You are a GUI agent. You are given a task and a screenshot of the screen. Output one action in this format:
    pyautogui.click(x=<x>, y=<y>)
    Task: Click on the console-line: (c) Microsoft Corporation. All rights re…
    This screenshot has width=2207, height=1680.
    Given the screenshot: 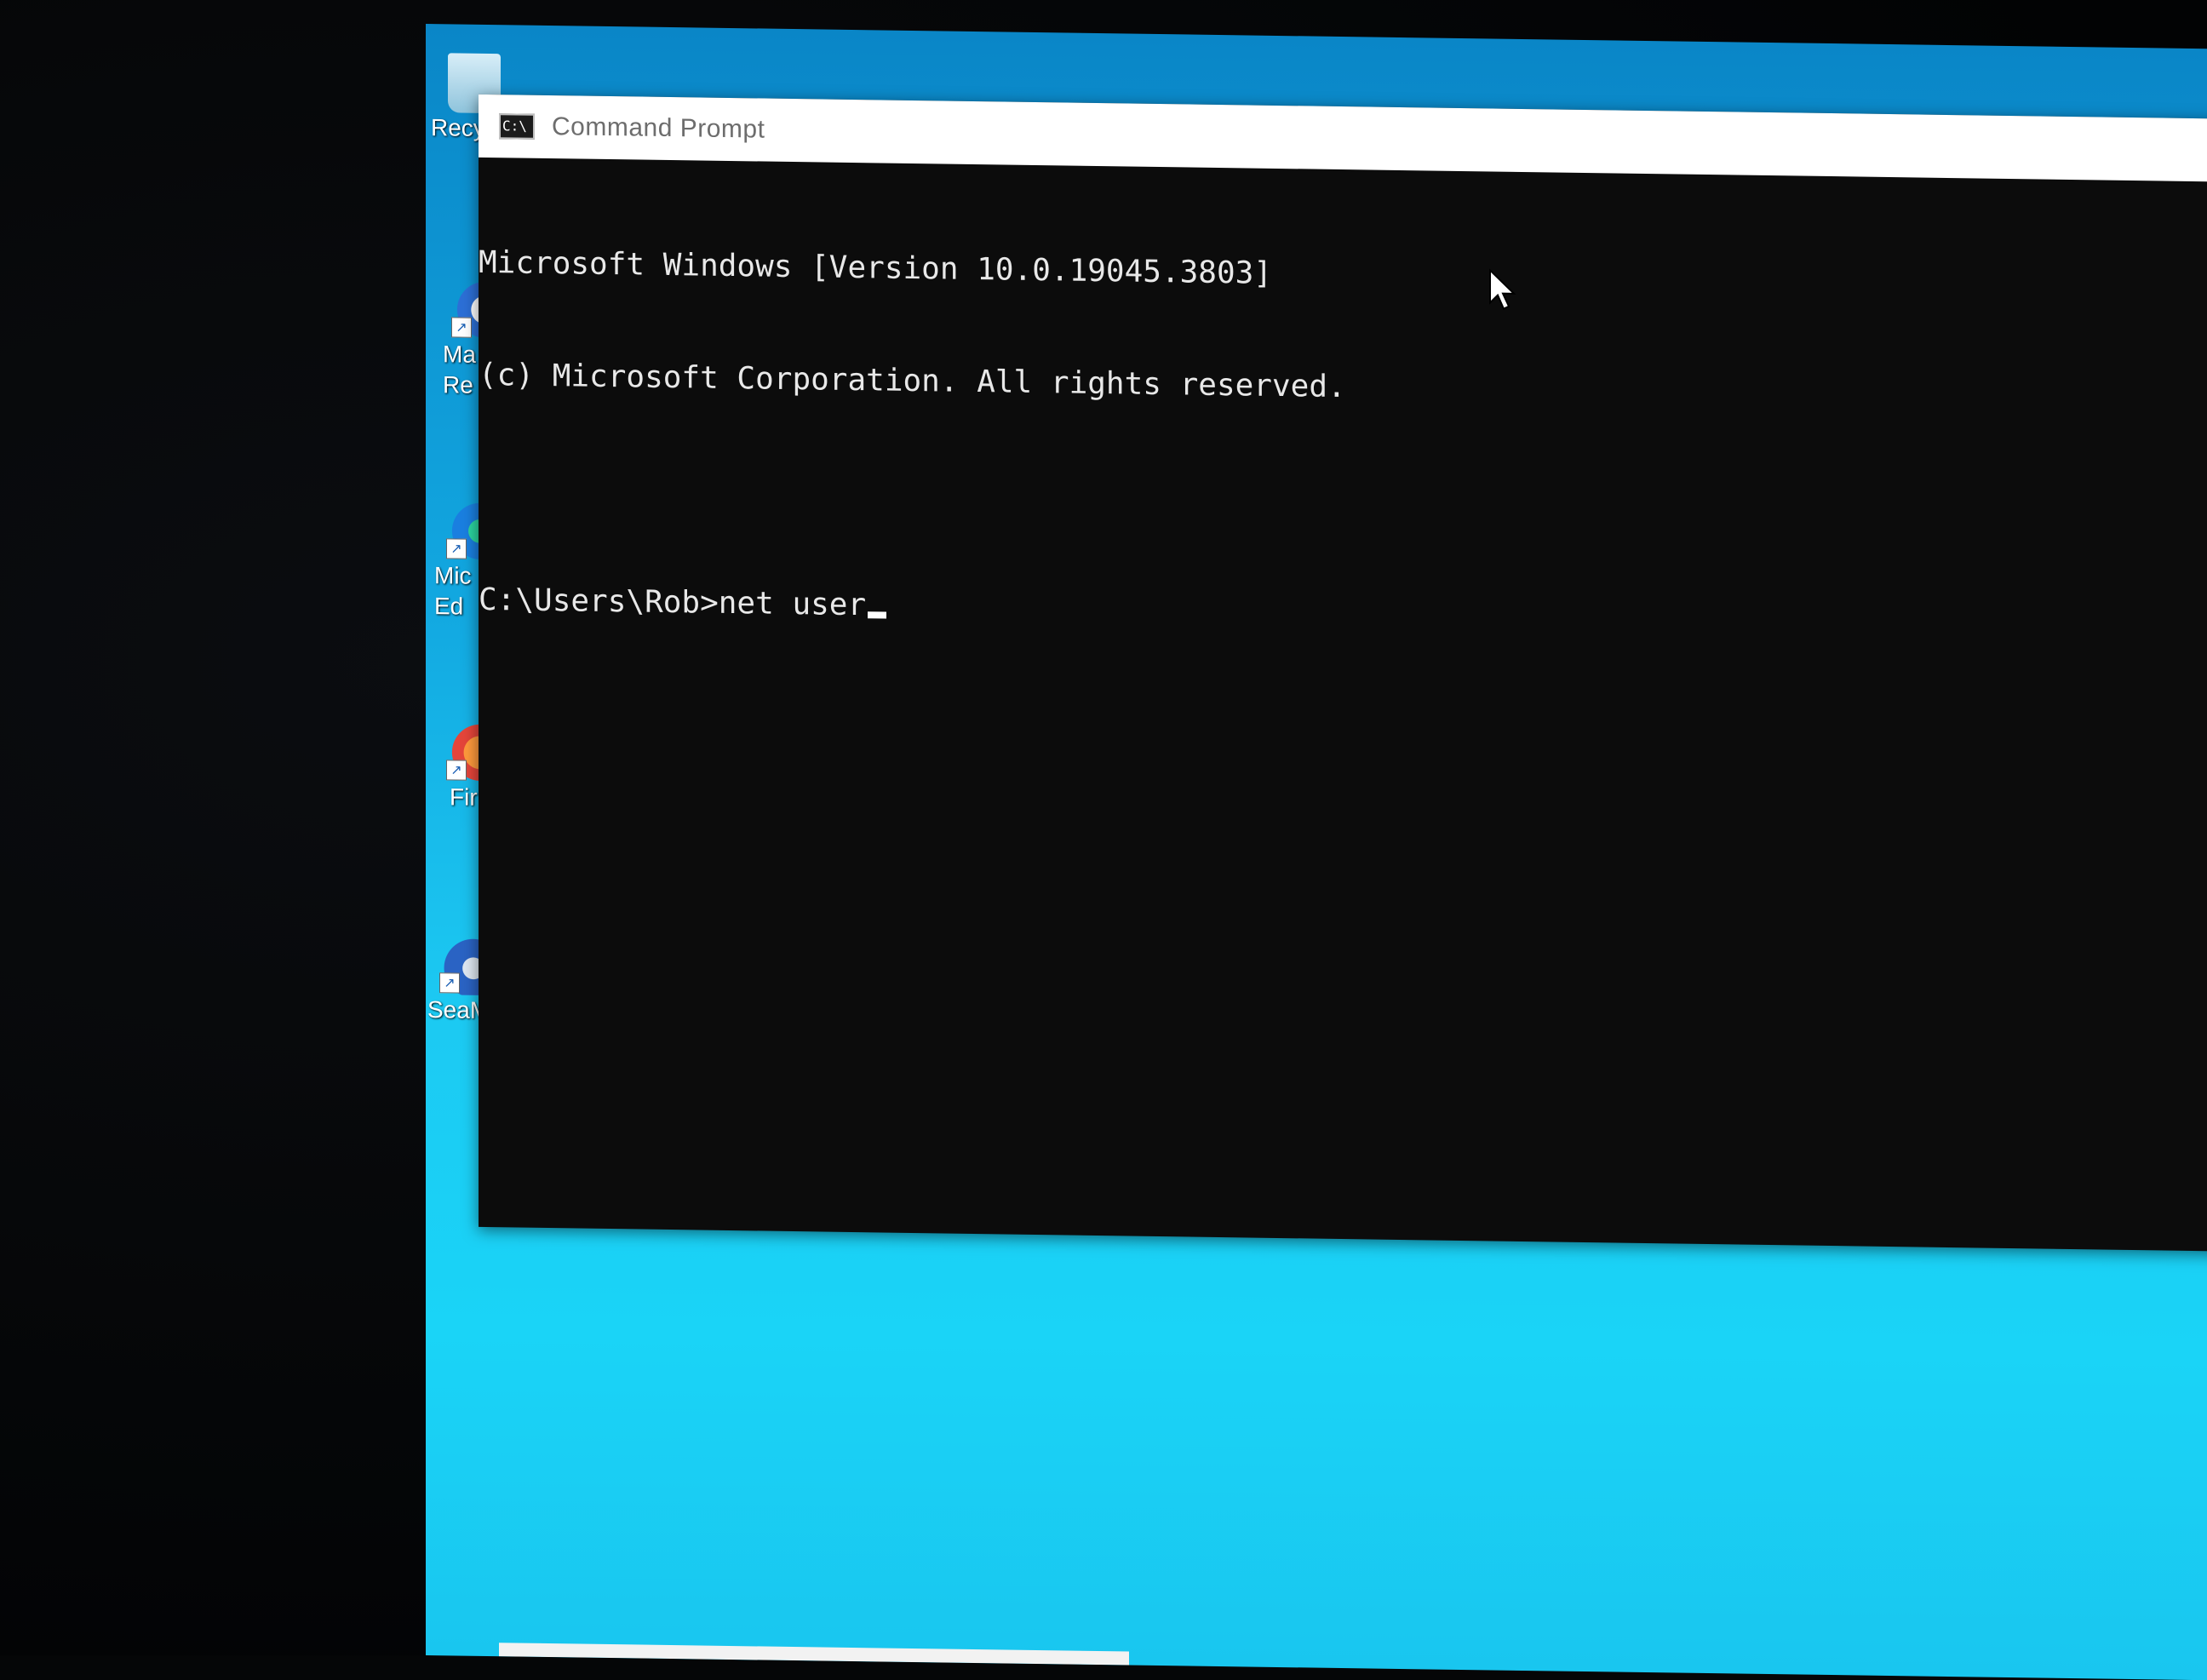 What is the action you would take?
    pyautogui.click(x=912, y=381)
    